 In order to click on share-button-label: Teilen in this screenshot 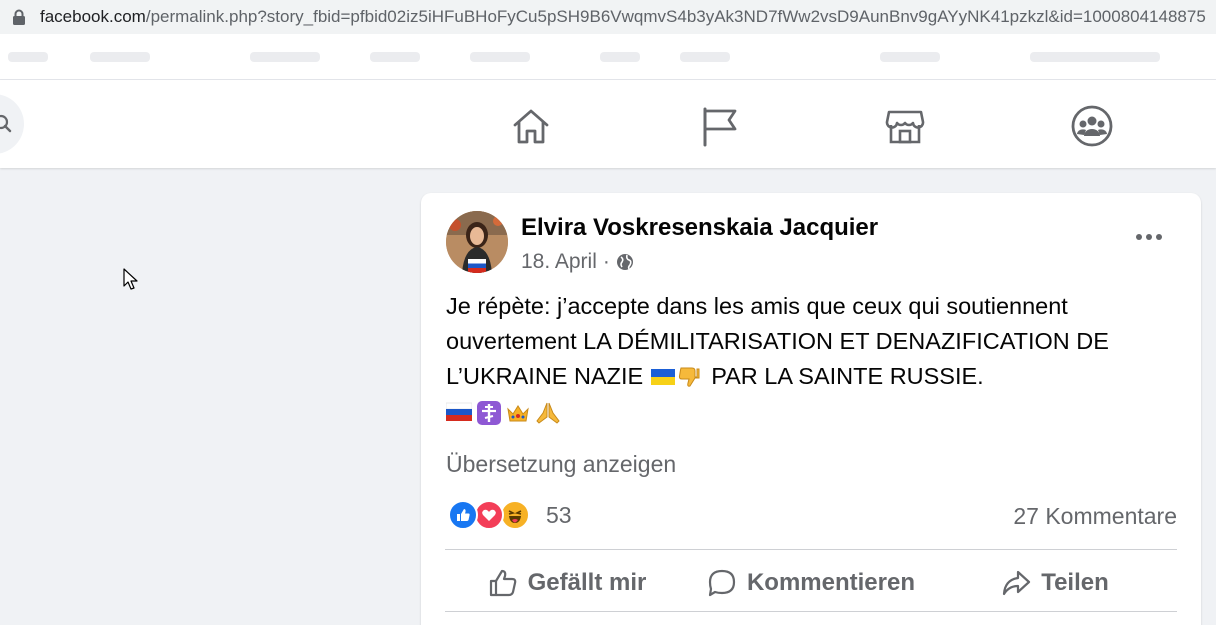, I will do `click(1075, 582)`.